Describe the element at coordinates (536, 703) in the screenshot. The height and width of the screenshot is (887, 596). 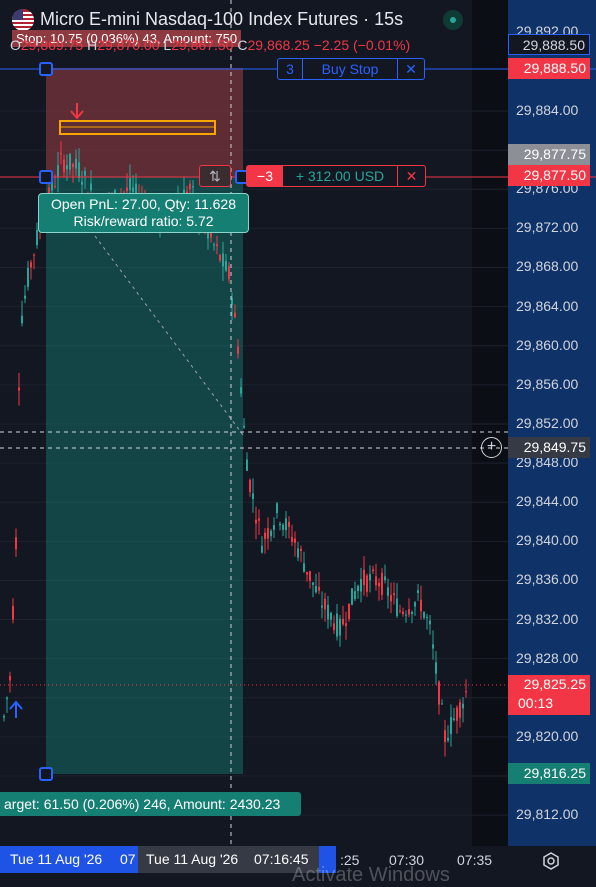
I see `bar-countdown: 00:13` at that location.